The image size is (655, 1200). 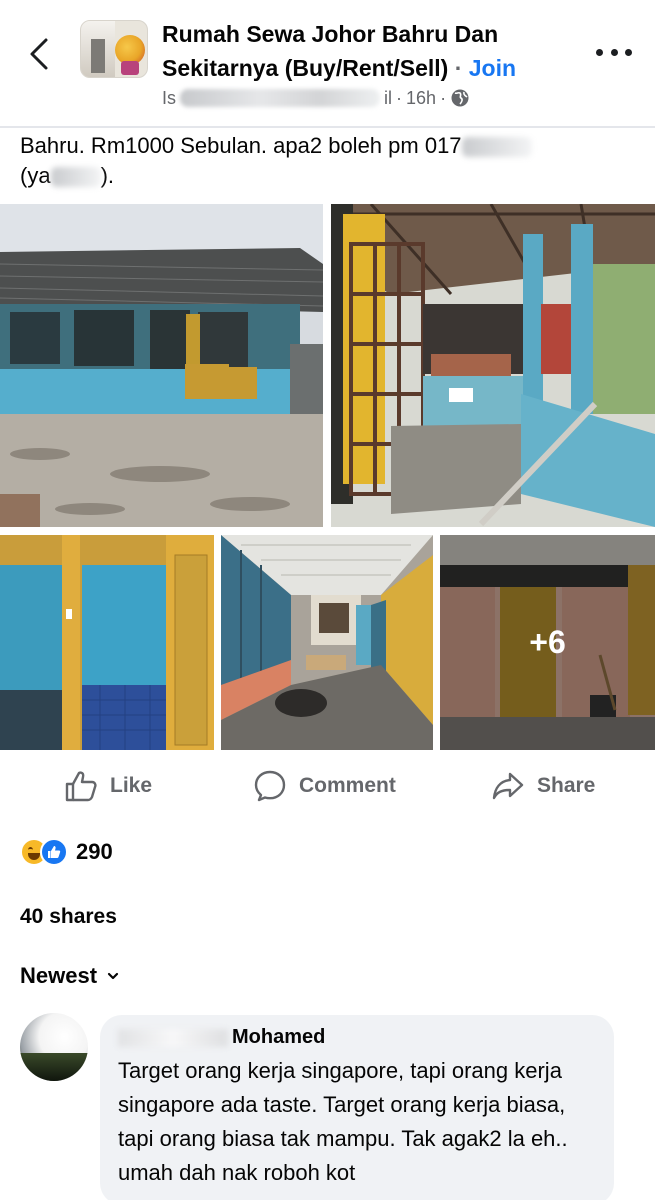 I want to click on comment-sort-dropdown: Newest, so click(x=69, y=976).